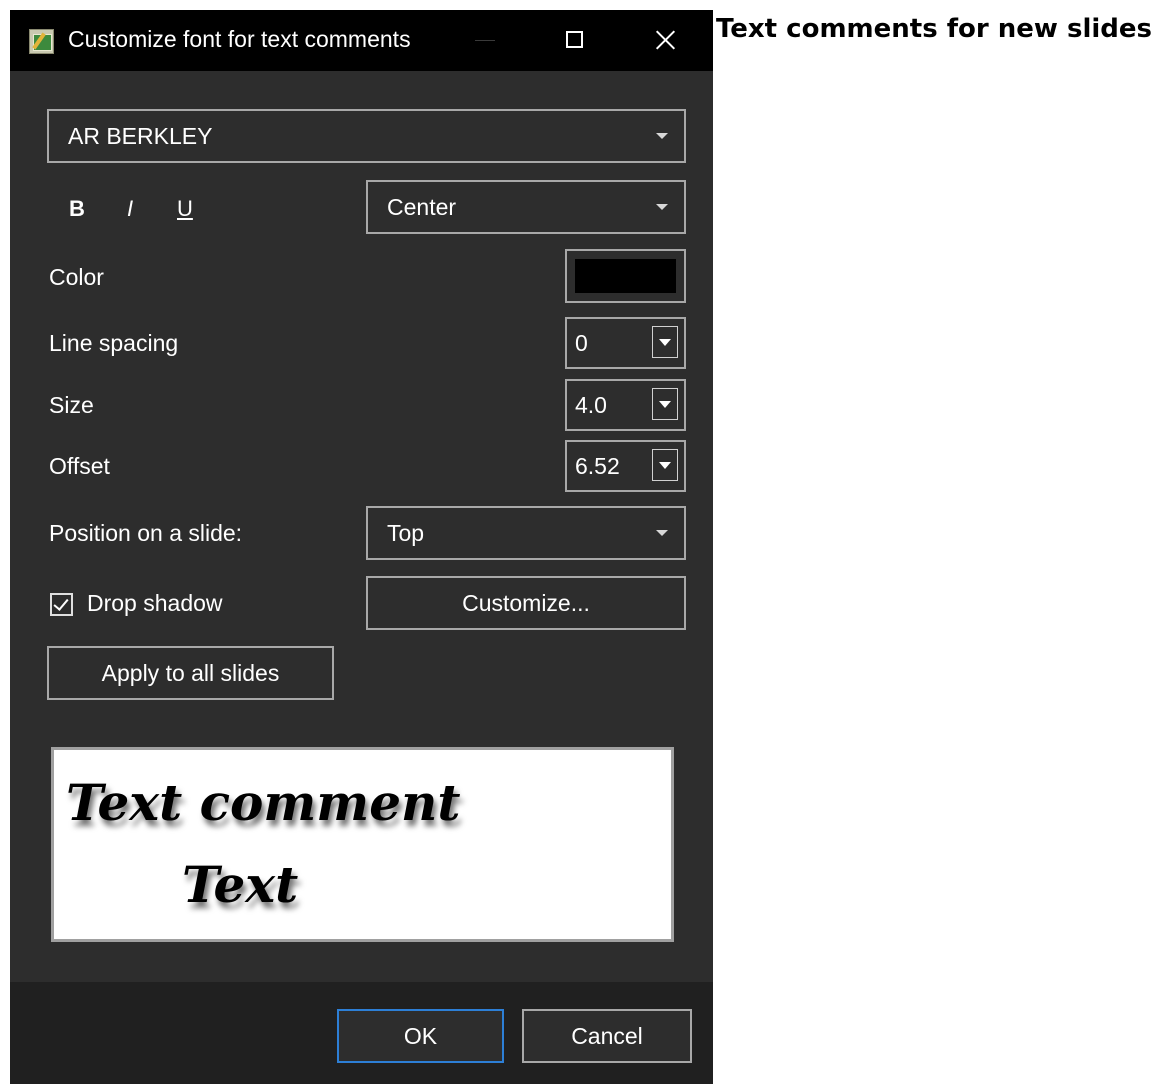 This screenshot has width=1162, height=1084. What do you see at coordinates (420, 1036) in the screenshot?
I see `ok-button: OK` at bounding box center [420, 1036].